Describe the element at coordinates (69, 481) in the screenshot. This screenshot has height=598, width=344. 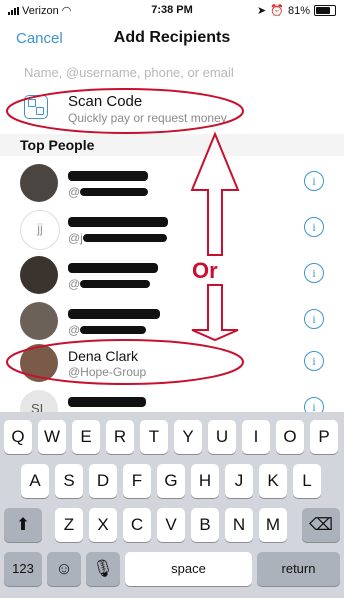
I see `key-s: S` at that location.